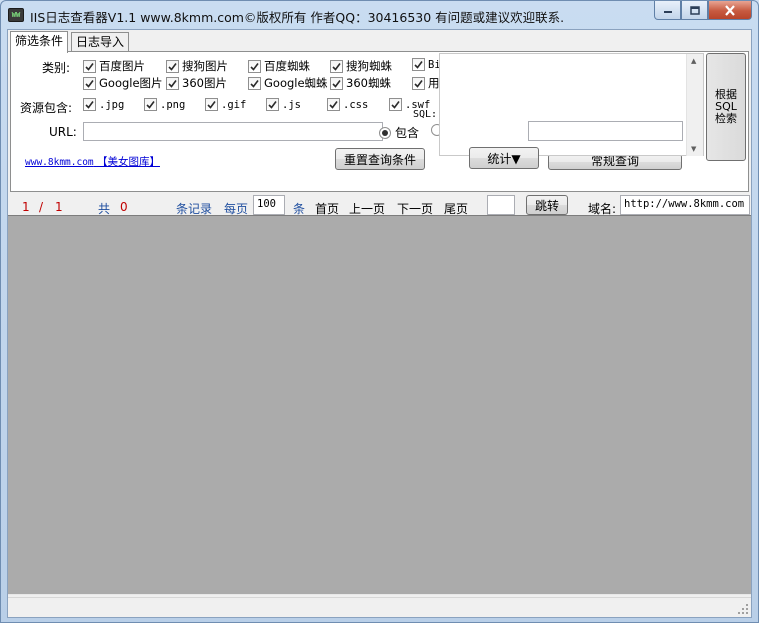  Describe the element at coordinates (173, 104) in the screenshot. I see `checkbox-label: .png` at that location.